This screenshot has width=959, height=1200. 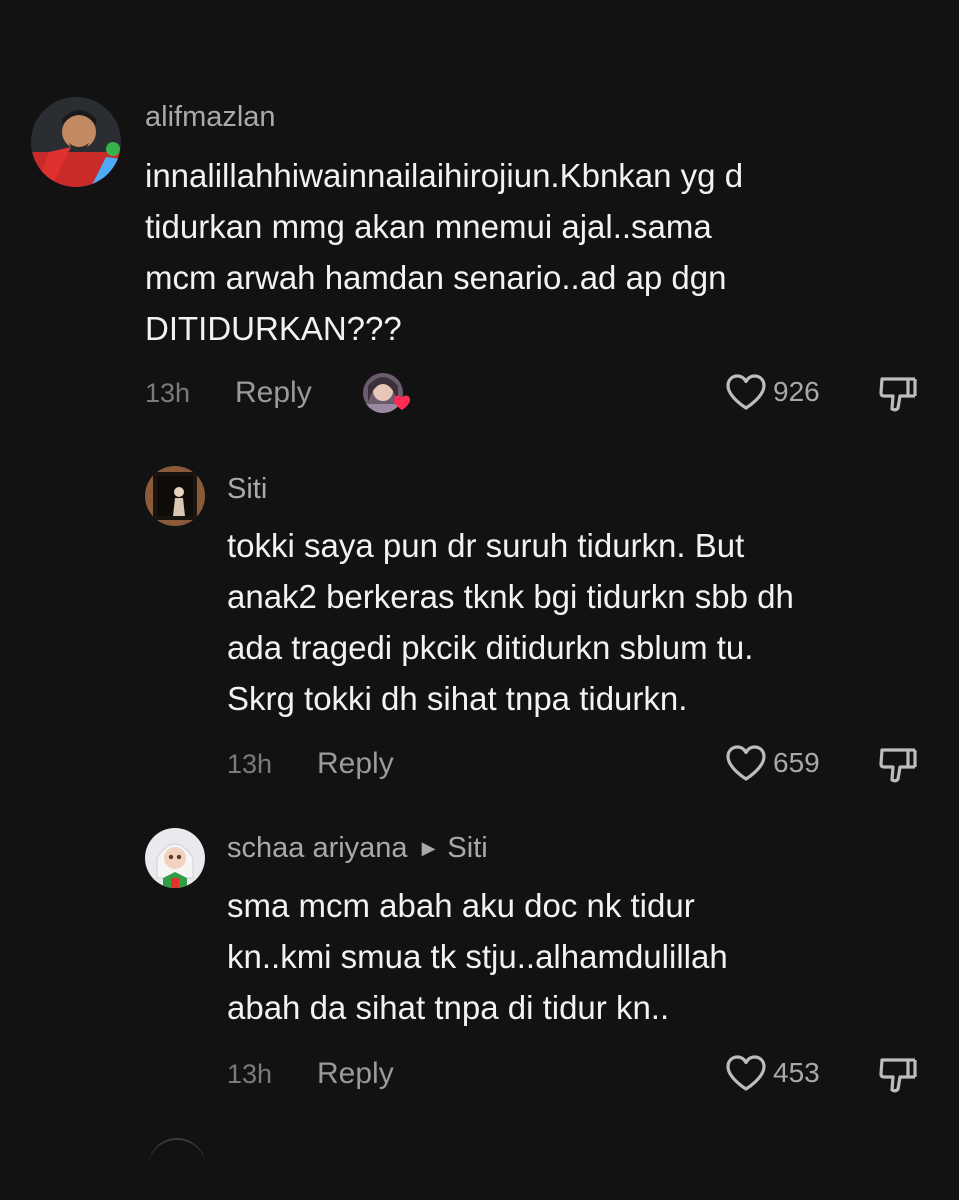 I want to click on creator-liked-heart-icon, so click(x=386, y=393).